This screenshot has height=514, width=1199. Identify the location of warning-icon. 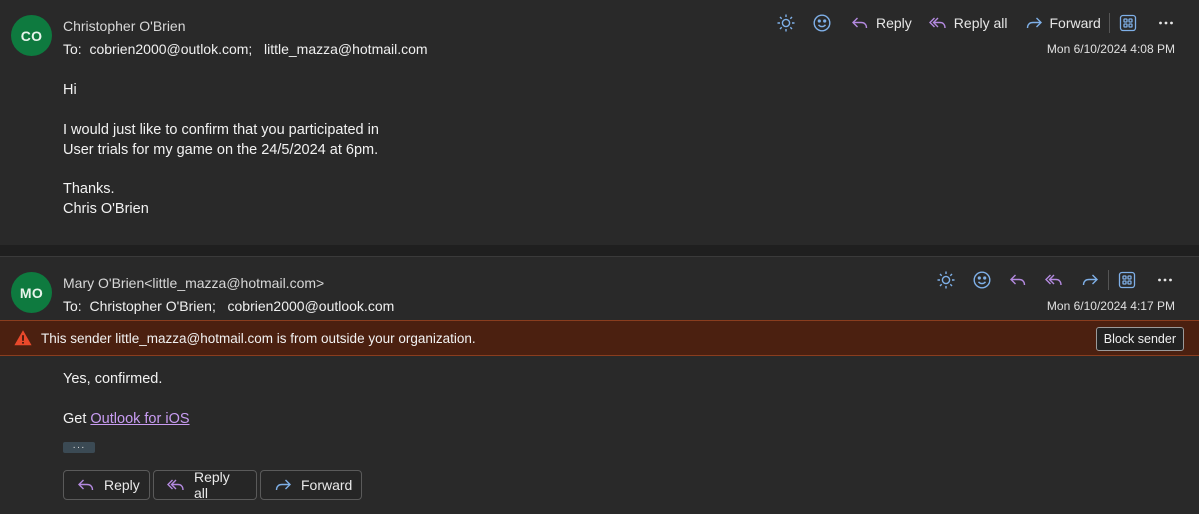
(23, 338).